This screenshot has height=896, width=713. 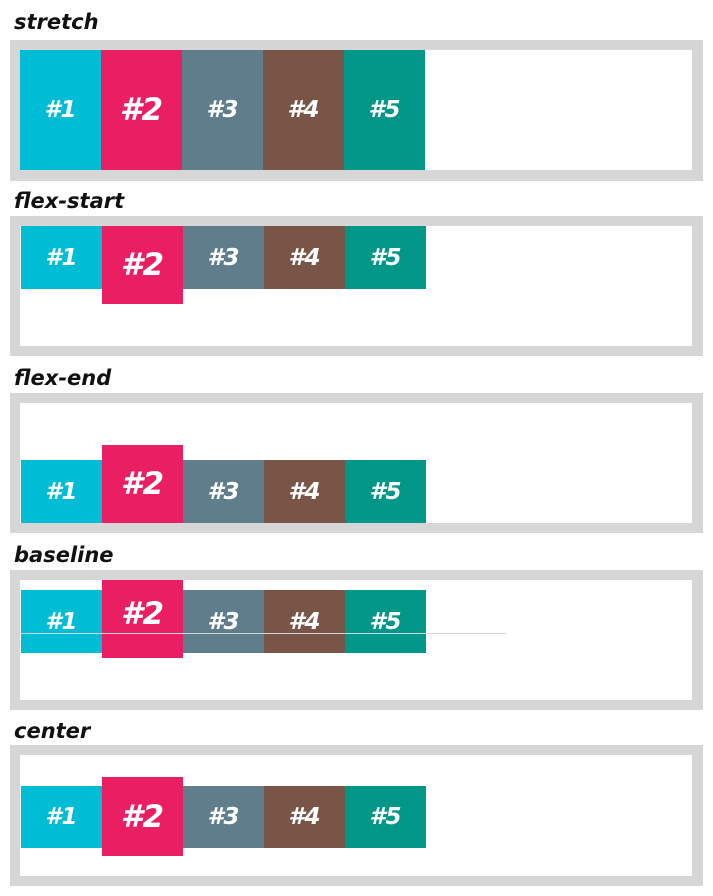 What do you see at coordinates (61, 491) in the screenshot?
I see `flex-end-item-1: #1` at bounding box center [61, 491].